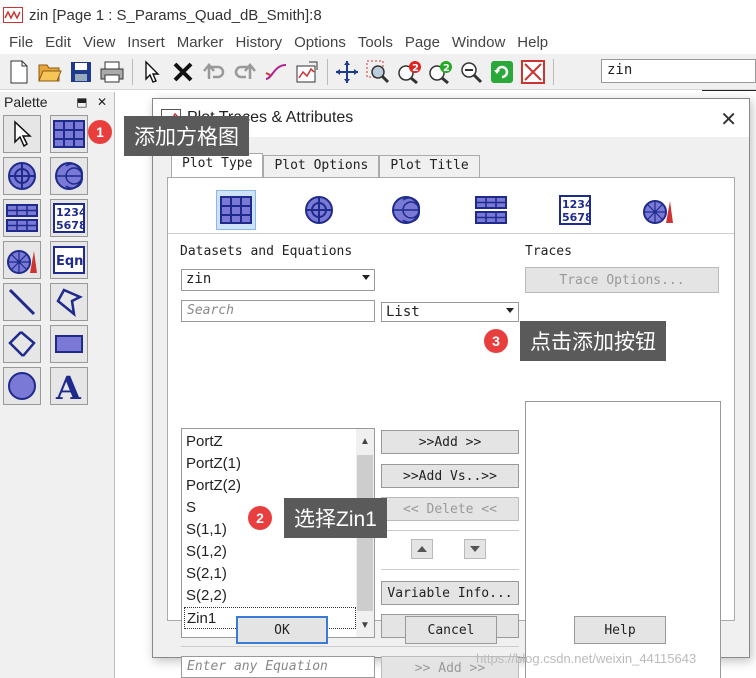 The width and height of the screenshot is (756, 678). What do you see at coordinates (307, 72) in the screenshot?
I see `plot-icon` at bounding box center [307, 72].